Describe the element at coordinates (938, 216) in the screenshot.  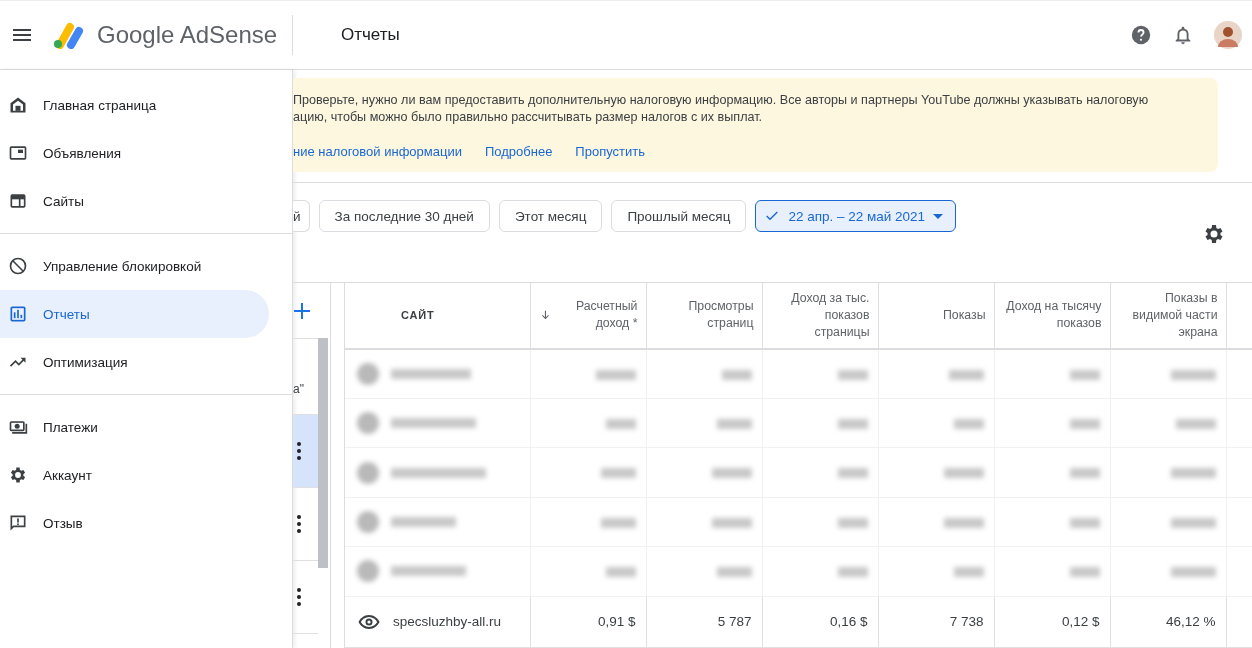
I see `caret-icon` at that location.